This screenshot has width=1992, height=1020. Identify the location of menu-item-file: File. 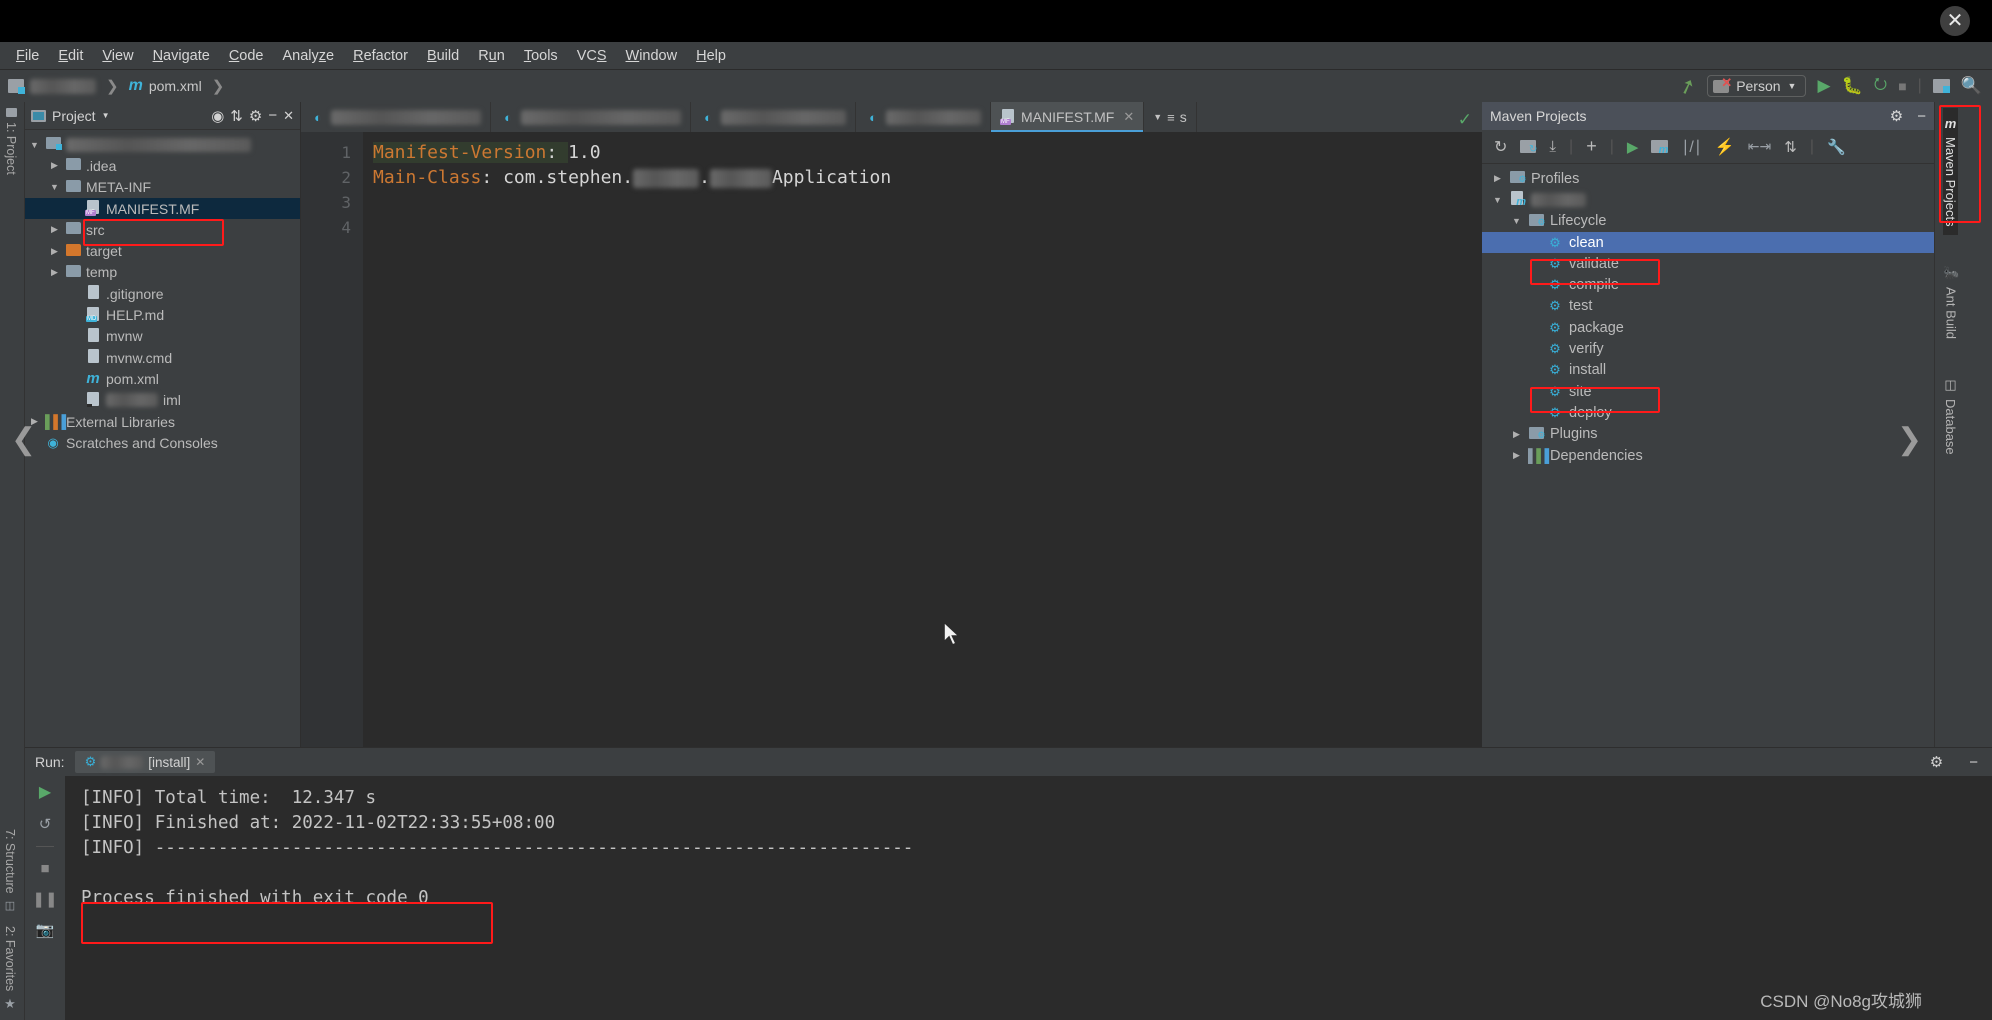
(27, 56).